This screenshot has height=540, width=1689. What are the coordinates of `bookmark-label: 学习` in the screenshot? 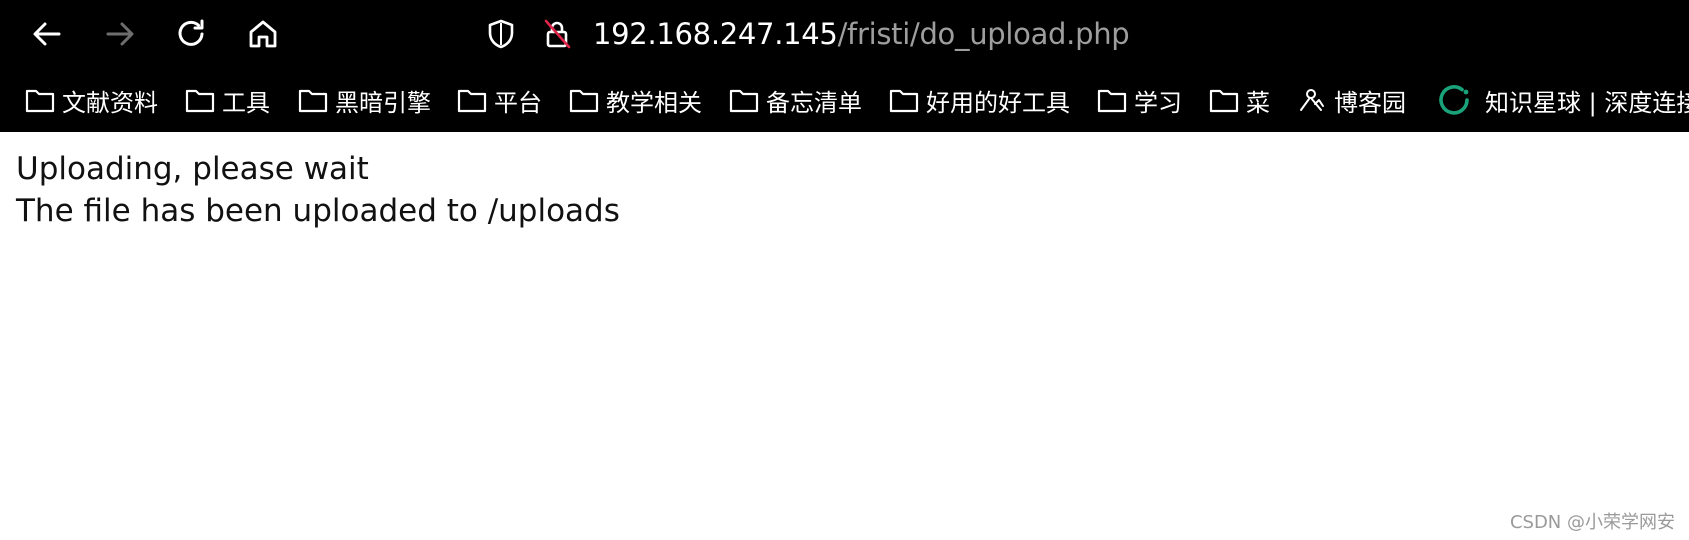 It's located at (1158, 102).